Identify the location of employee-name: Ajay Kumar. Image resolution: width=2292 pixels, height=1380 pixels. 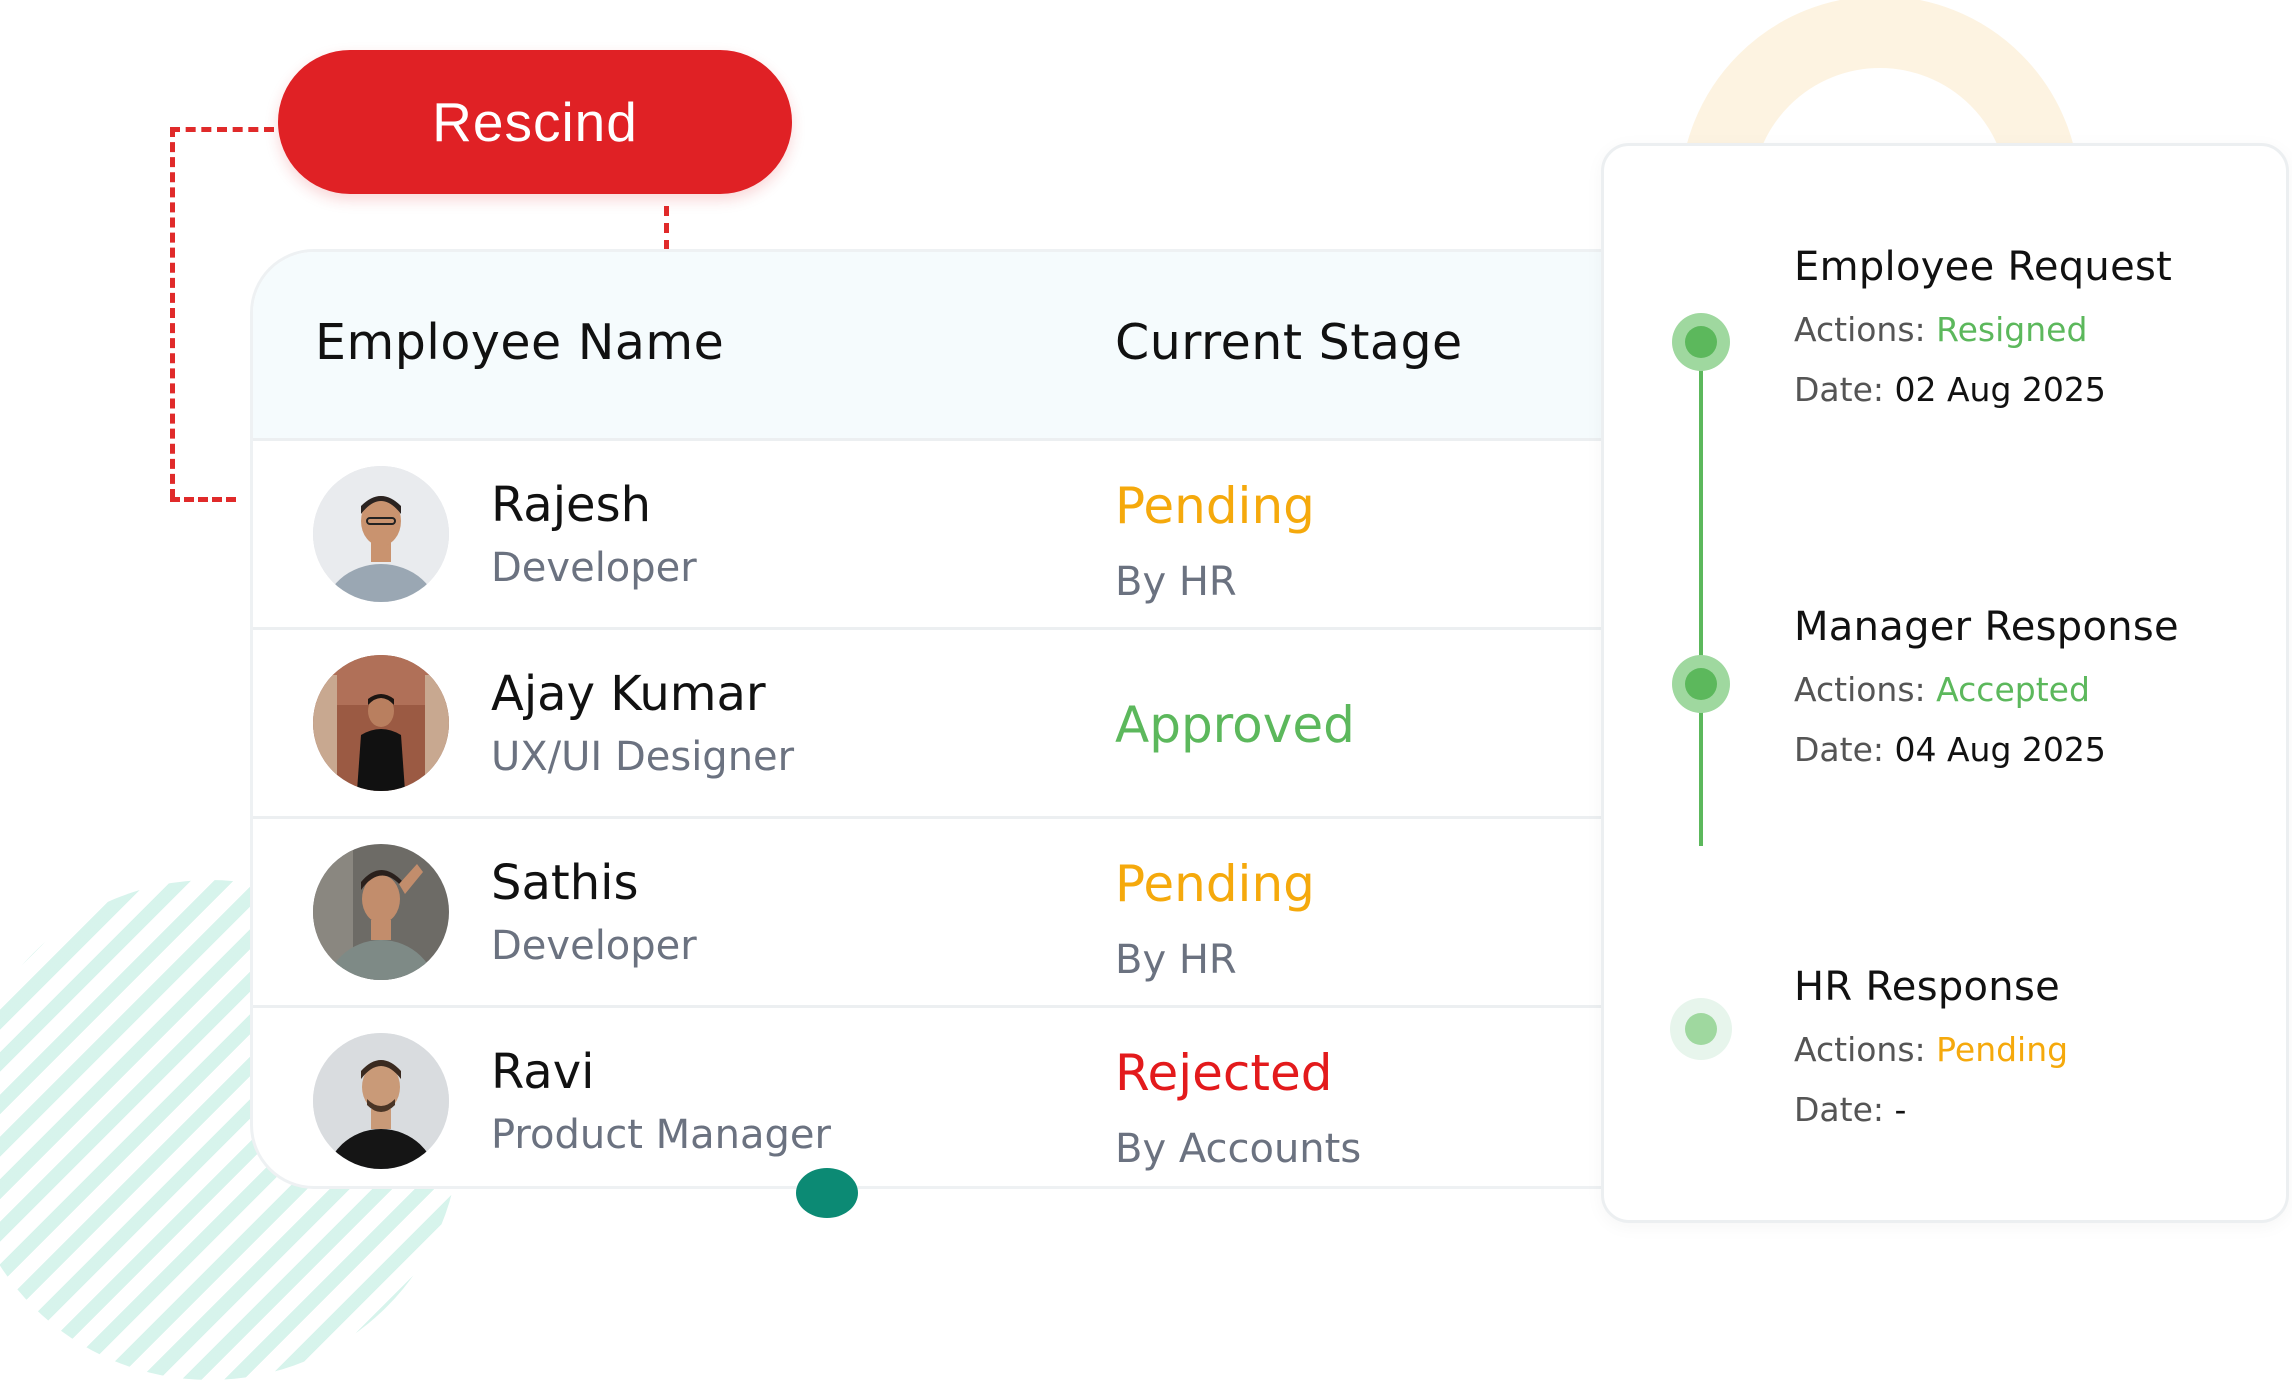
(628, 694).